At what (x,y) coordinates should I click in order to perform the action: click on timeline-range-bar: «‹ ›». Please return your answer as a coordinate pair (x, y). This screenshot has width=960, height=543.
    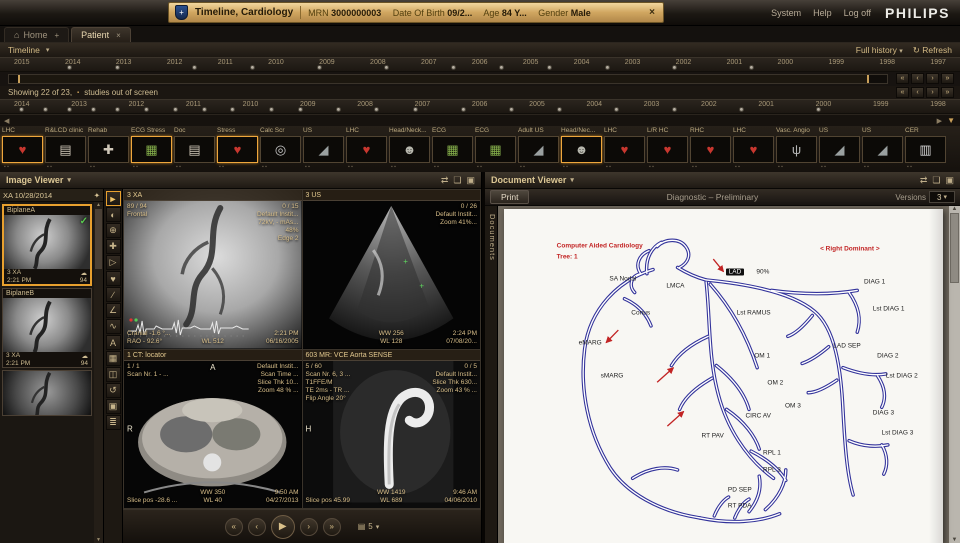
    Looking at the image, I should click on (480, 79).